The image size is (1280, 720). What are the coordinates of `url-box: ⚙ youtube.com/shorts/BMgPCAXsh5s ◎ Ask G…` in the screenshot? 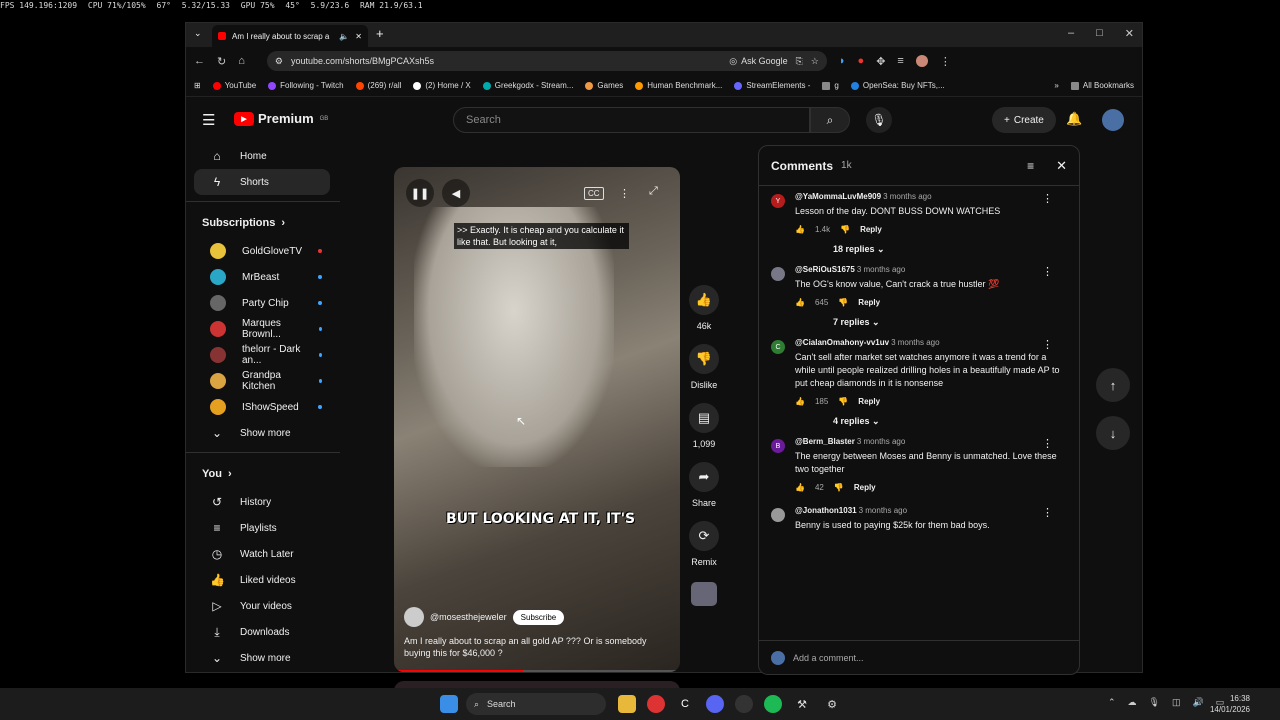 It's located at (546, 61).